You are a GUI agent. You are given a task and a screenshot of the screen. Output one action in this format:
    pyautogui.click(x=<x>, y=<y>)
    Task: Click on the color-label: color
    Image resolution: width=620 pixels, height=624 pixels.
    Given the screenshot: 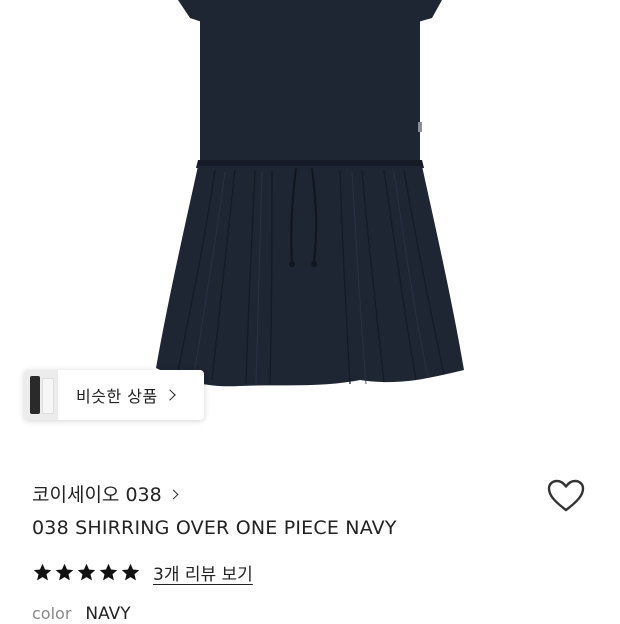 What is the action you would take?
    pyautogui.click(x=52, y=613)
    